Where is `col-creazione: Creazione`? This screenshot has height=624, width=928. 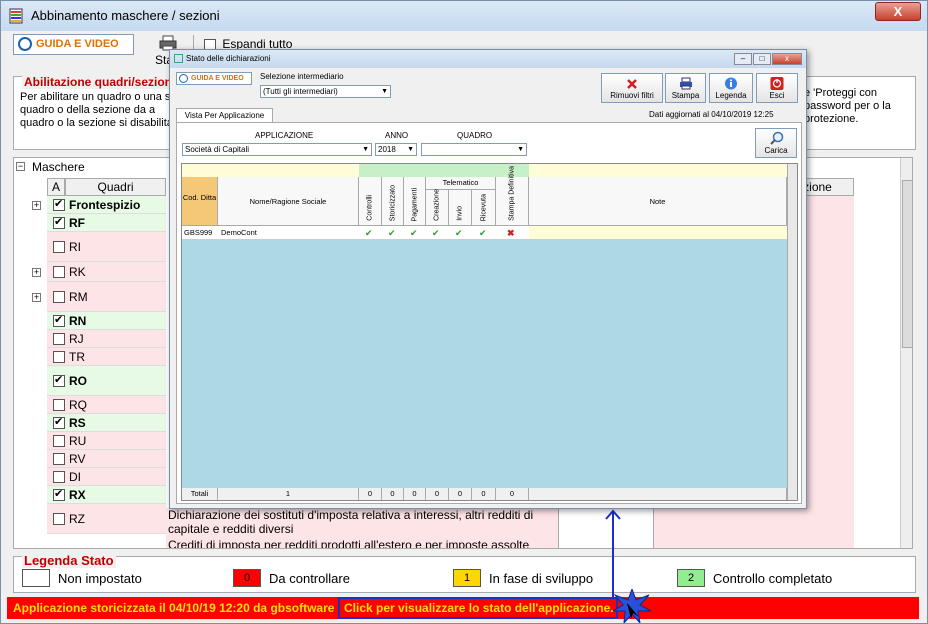 col-creazione: Creazione is located at coordinates (437, 207).